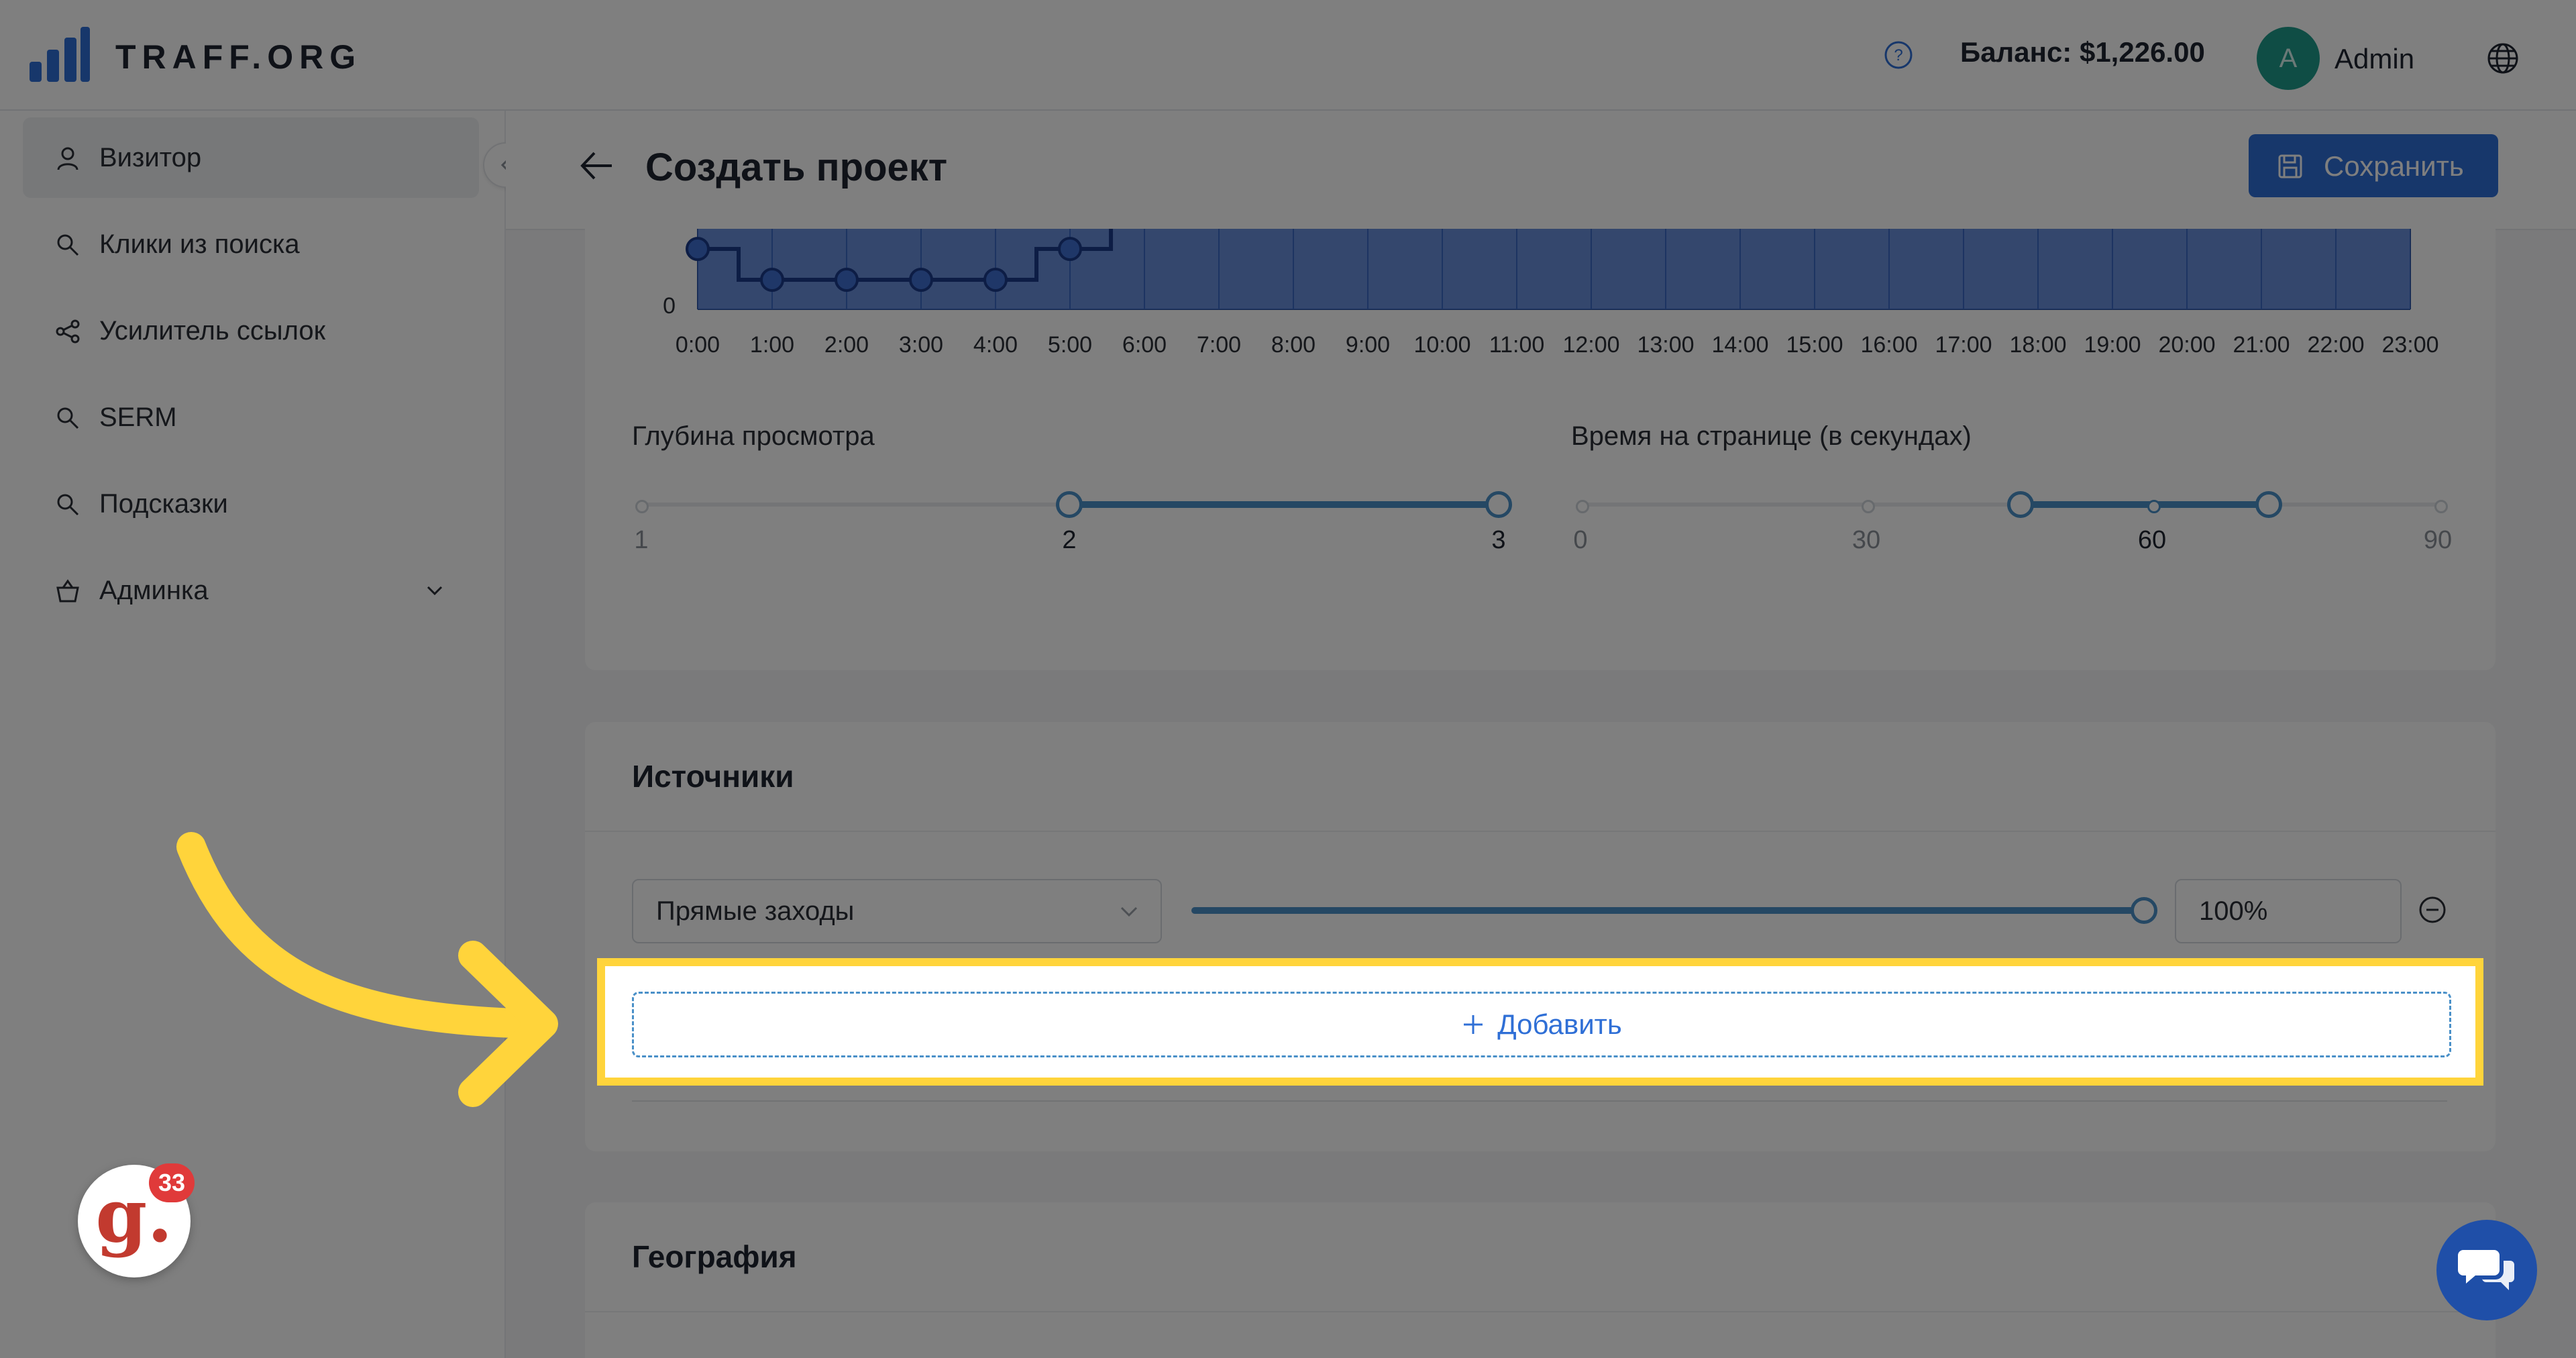  Describe the element at coordinates (1559, 1024) in the screenshot. I see `add-source-label: Добавить` at that location.